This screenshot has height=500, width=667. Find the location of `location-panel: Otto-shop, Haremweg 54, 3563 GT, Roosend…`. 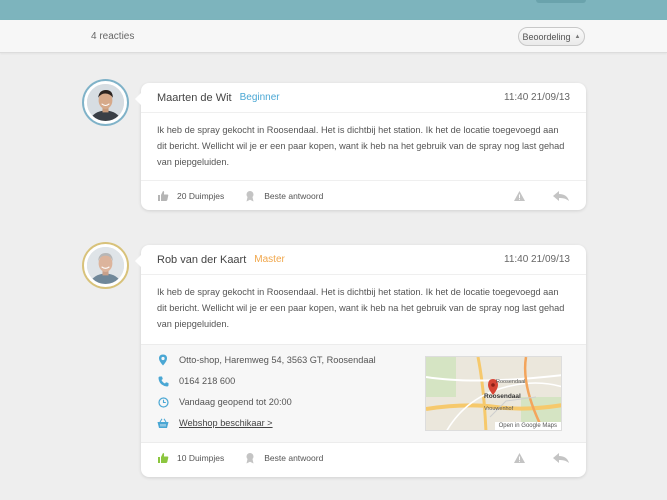

location-panel: Otto-shop, Haremweg 54, 3563 GT, Roosend… is located at coordinates (363, 393).